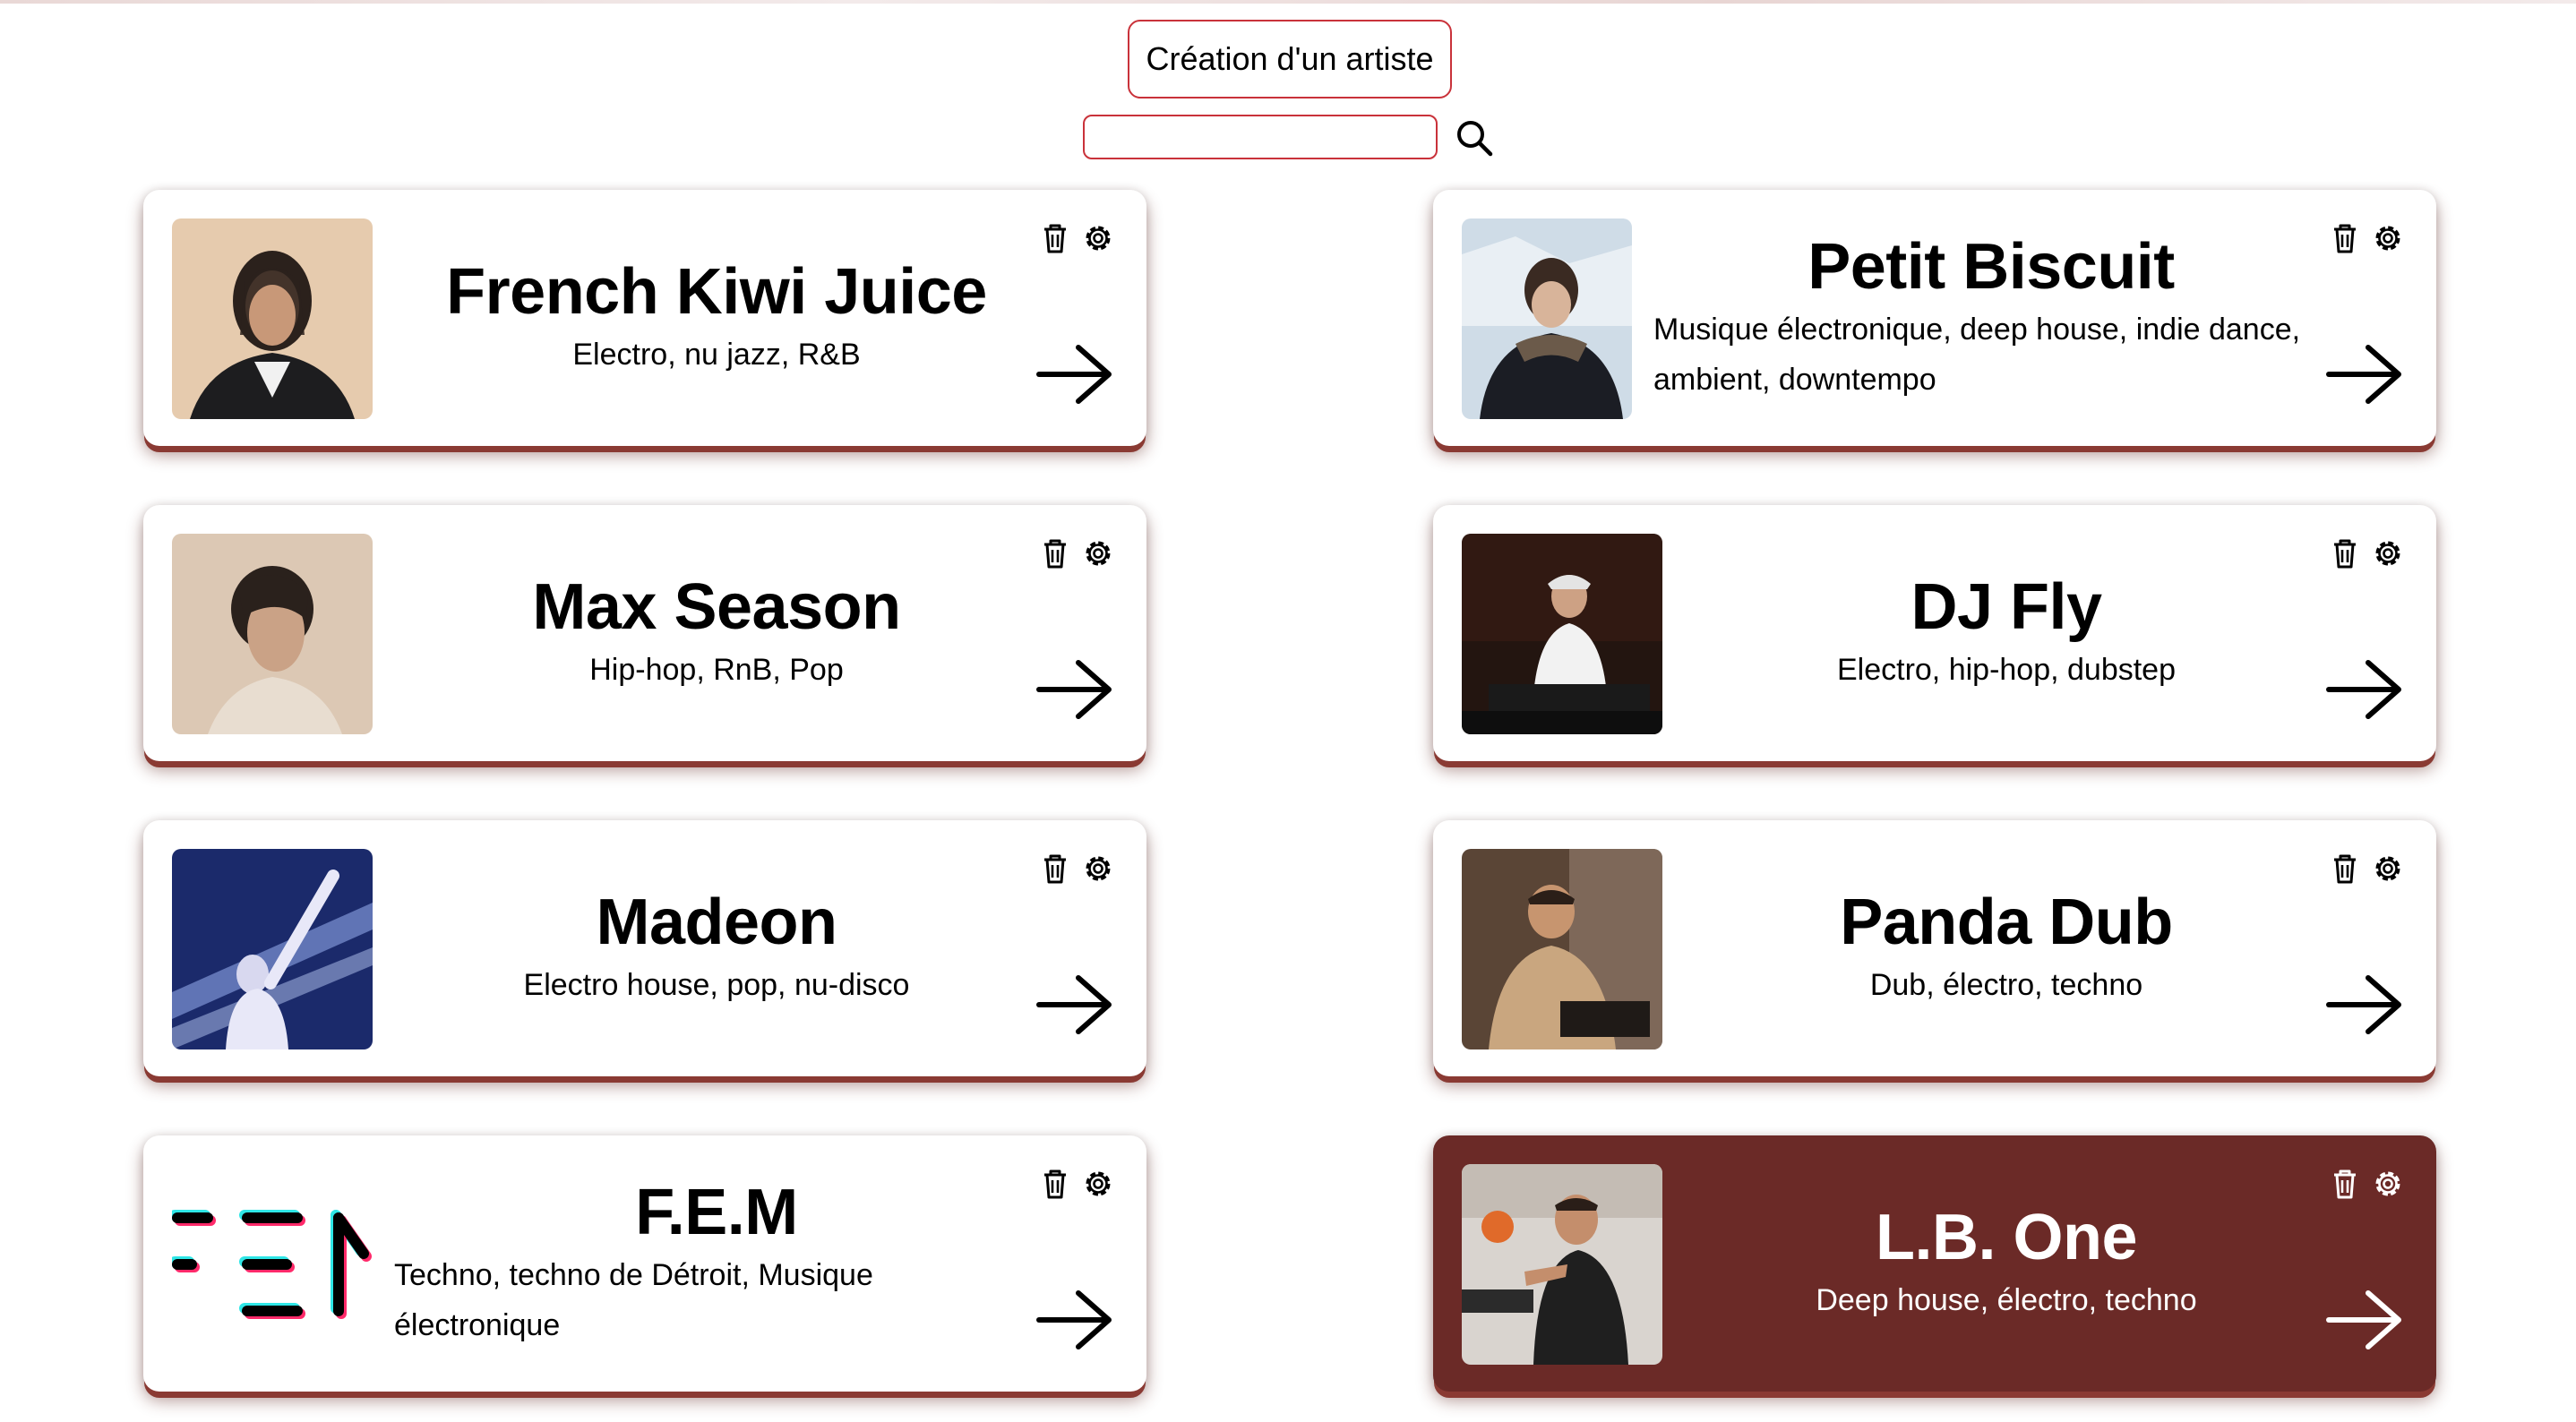 The height and width of the screenshot is (1422, 2576). Describe the element at coordinates (1991, 267) in the screenshot. I see `artist-name: Petit Biscuit` at that location.